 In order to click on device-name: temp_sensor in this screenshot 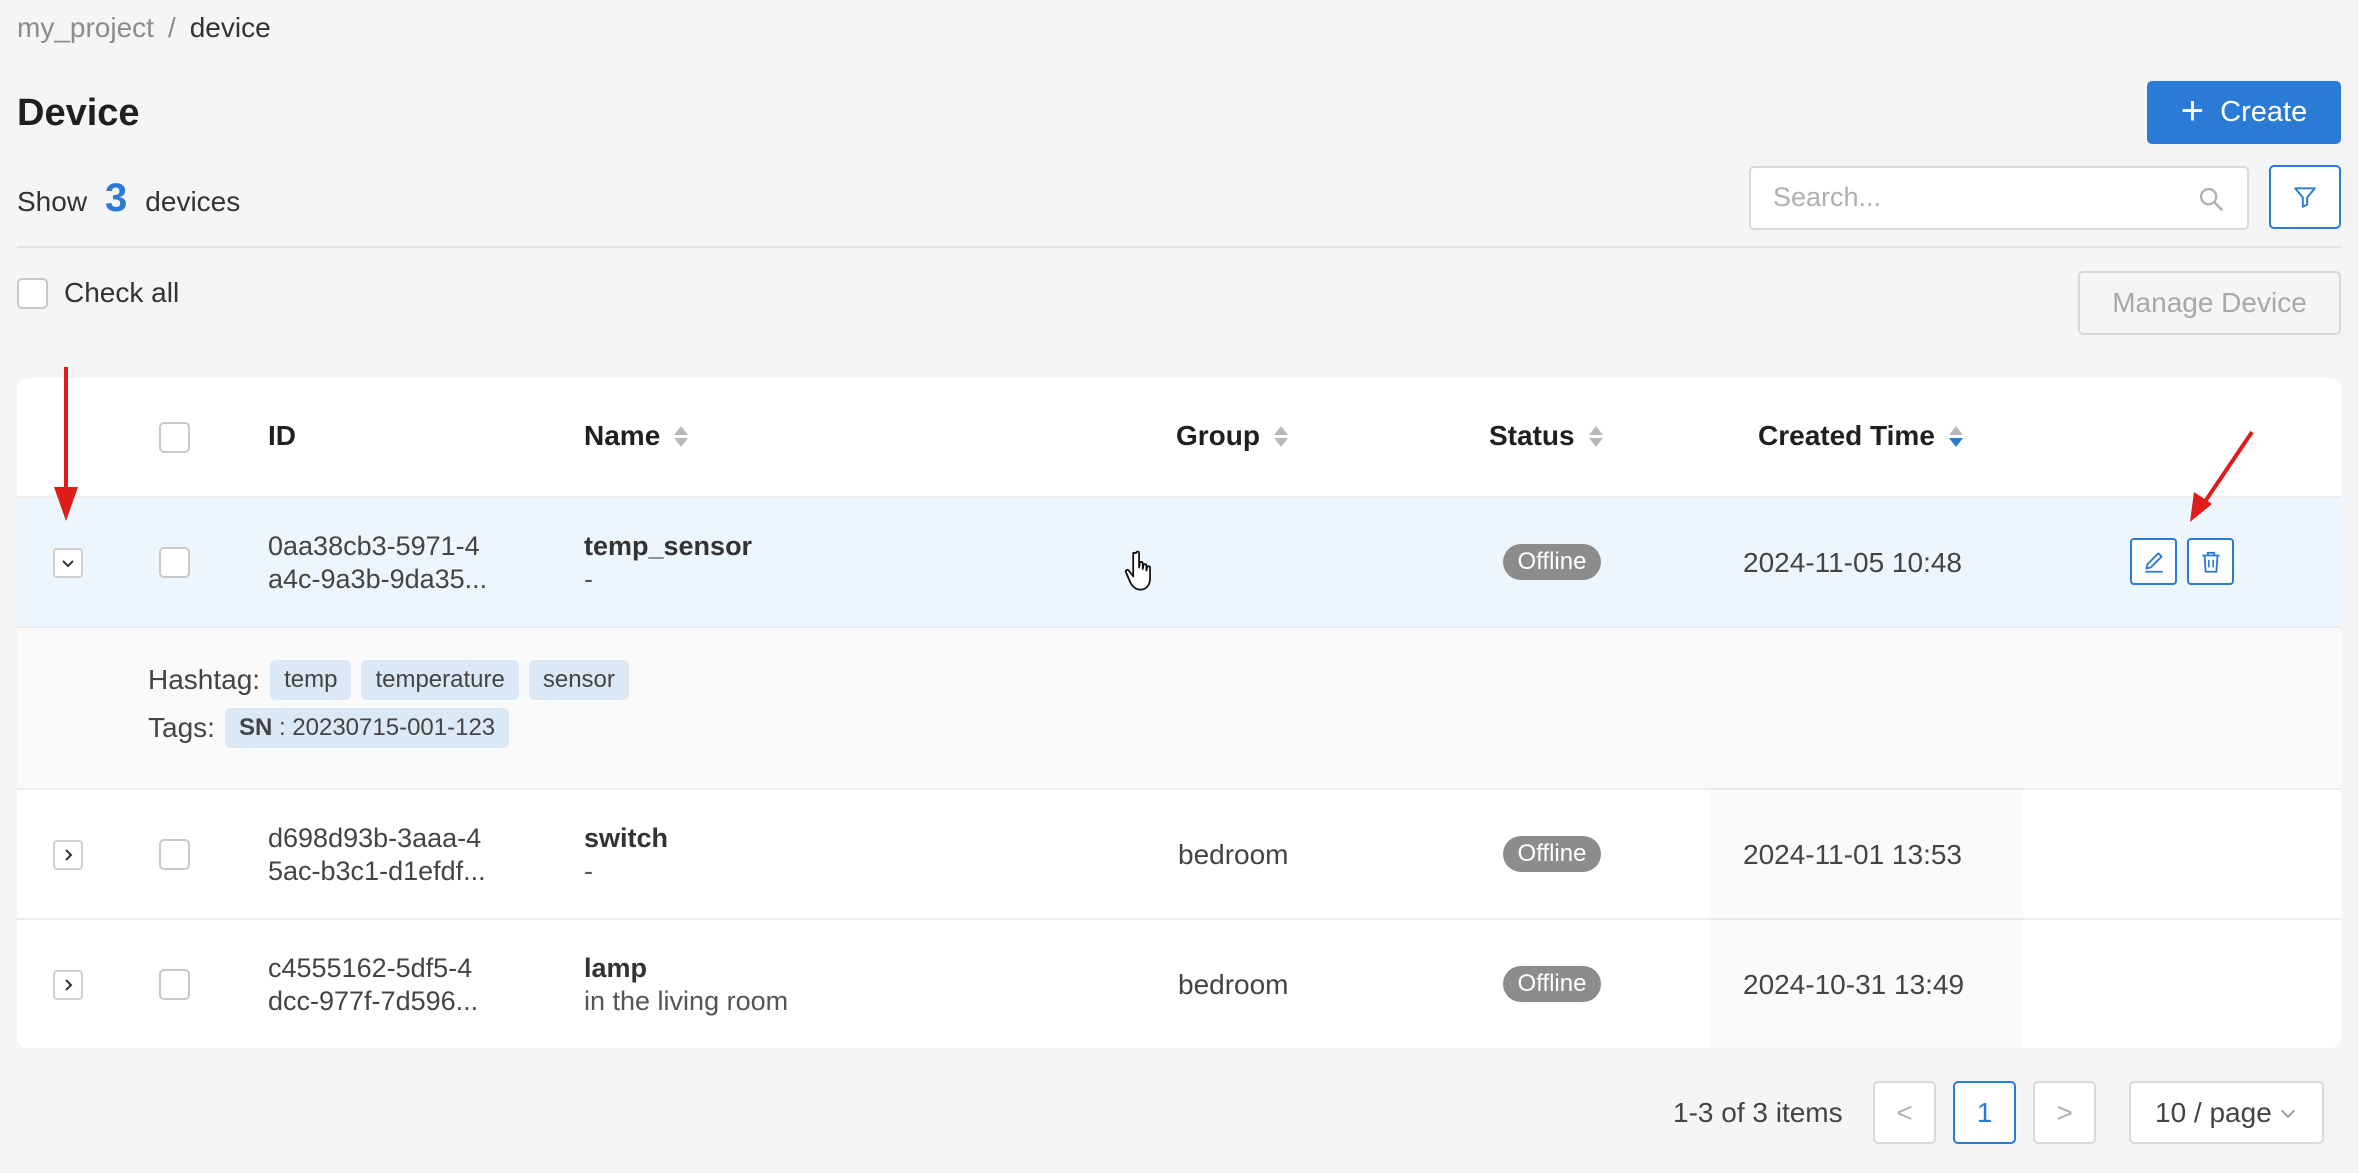, I will do `click(668, 546)`.